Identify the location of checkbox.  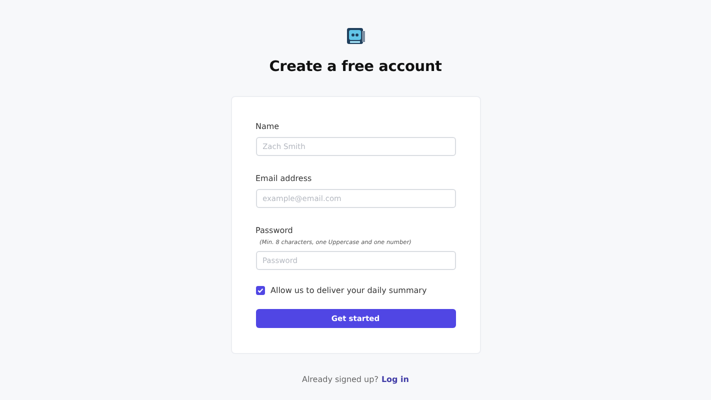
(260, 290).